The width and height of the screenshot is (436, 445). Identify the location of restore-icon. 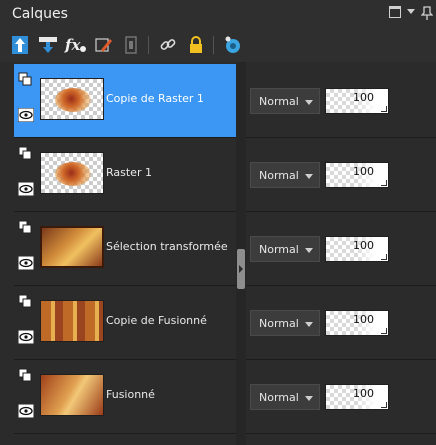
(395, 12).